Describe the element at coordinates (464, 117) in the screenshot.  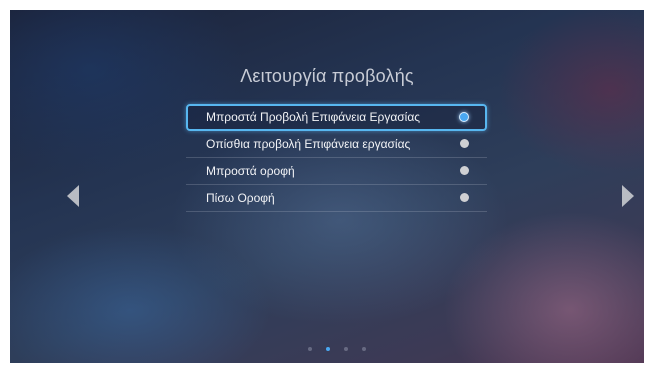
I see `radio-selected-icon` at that location.